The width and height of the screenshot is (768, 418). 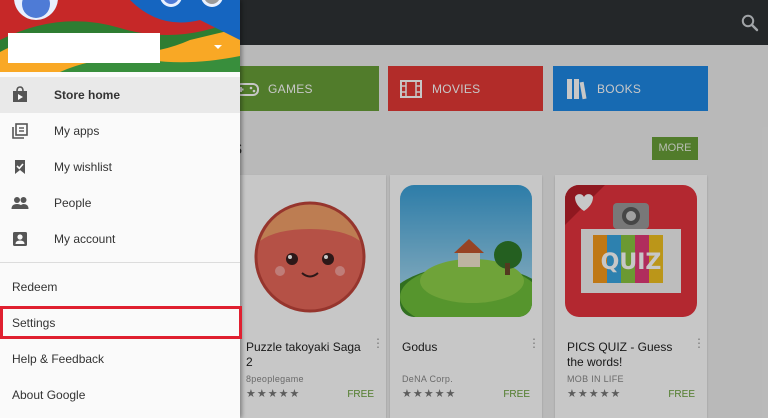 What do you see at coordinates (20, 131) in the screenshot?
I see `my-apps-icon` at bounding box center [20, 131].